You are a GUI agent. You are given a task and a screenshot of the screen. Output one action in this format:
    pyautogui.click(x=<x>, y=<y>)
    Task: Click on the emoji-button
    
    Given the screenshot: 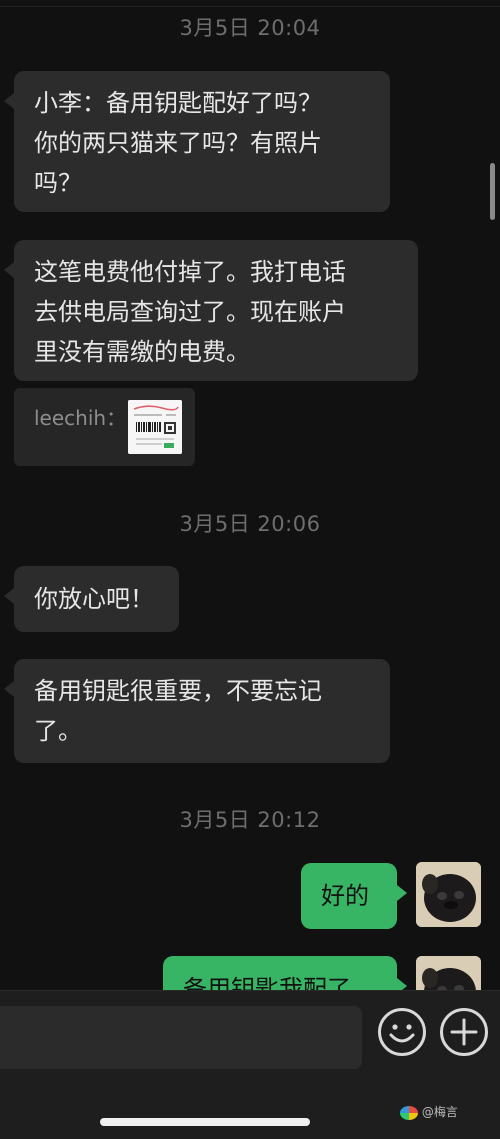 What is the action you would take?
    pyautogui.click(x=402, y=1032)
    